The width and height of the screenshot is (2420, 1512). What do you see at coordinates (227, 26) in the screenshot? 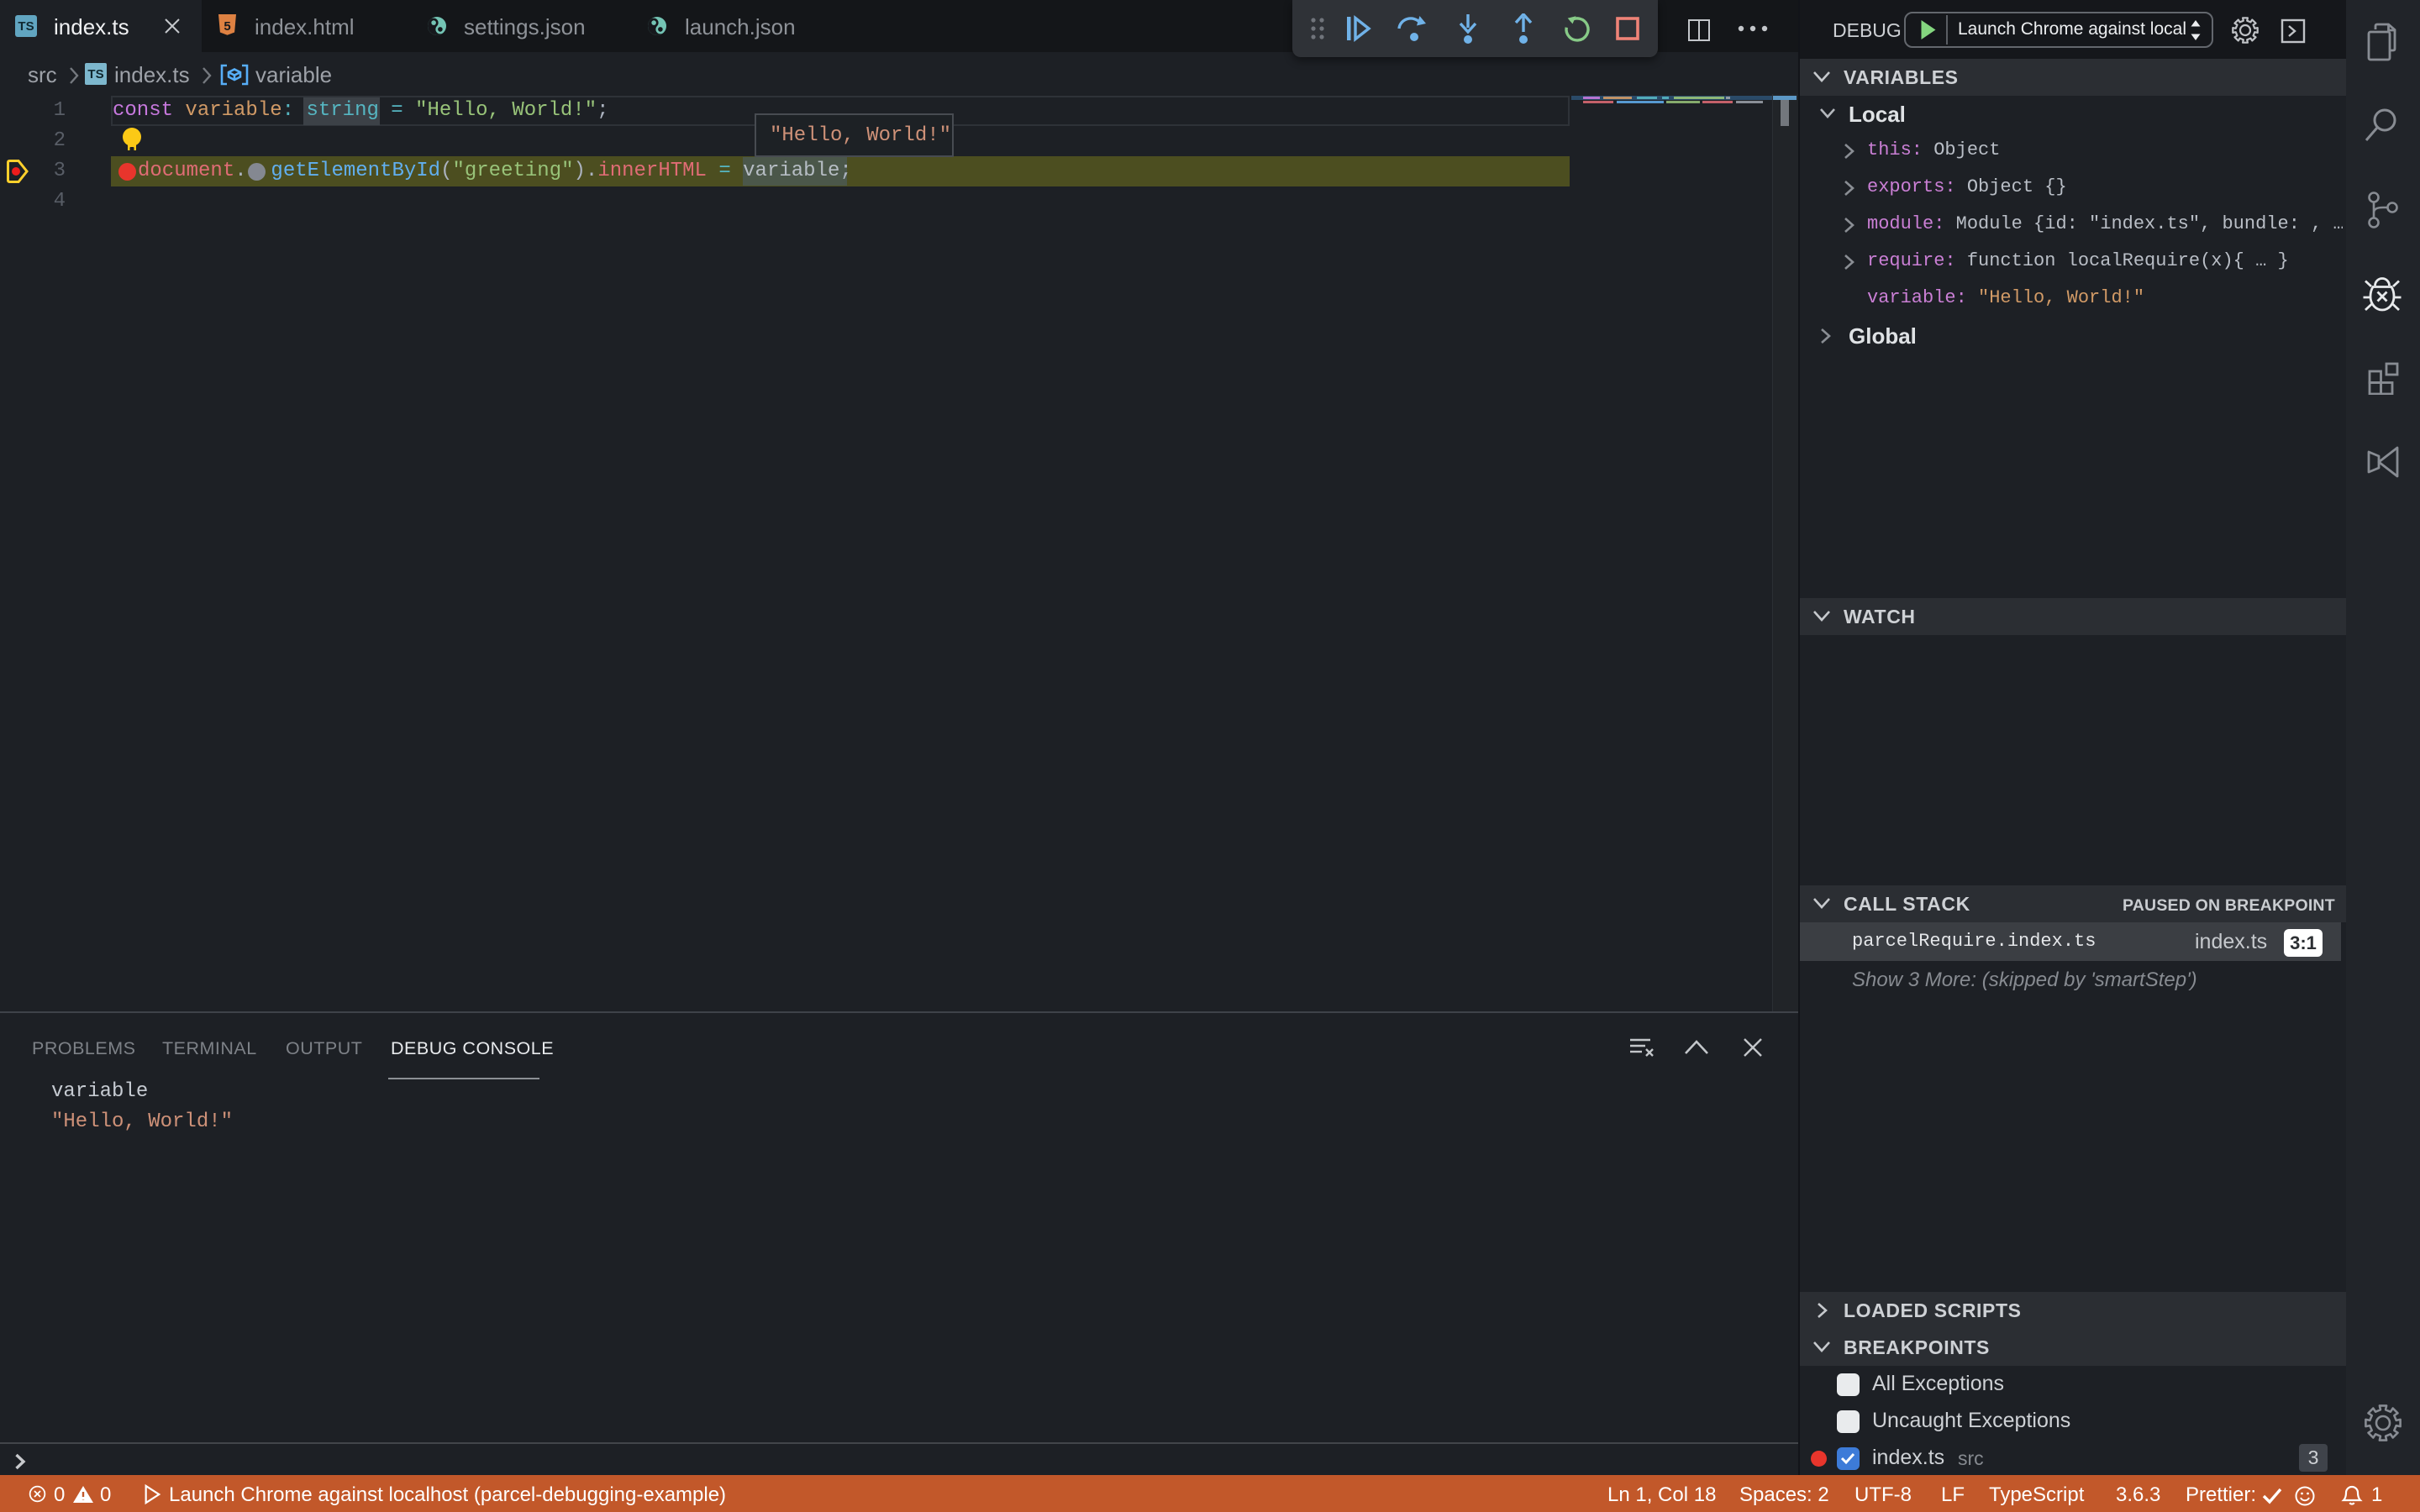
I see `svg-text: 5` at bounding box center [227, 26].